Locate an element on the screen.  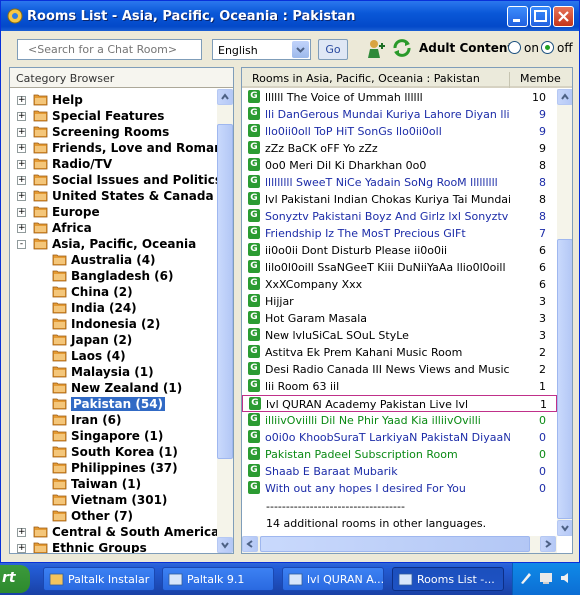
rooms-scrollbar is located at coordinates (564, 312).